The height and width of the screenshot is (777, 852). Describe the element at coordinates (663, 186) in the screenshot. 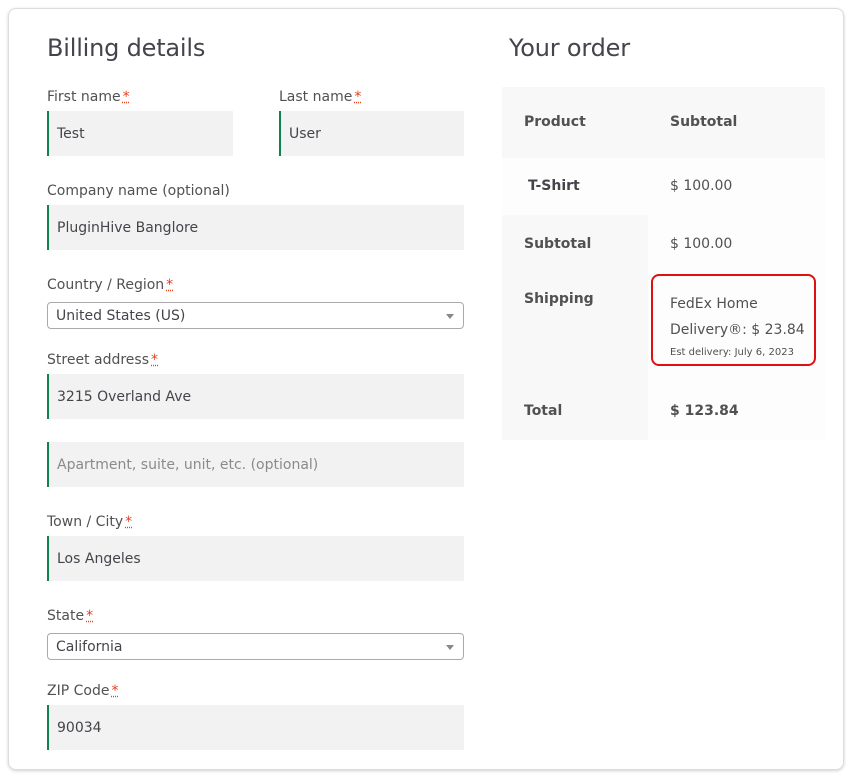

I see `order-item-row: T-Shirt $ 100.00` at that location.